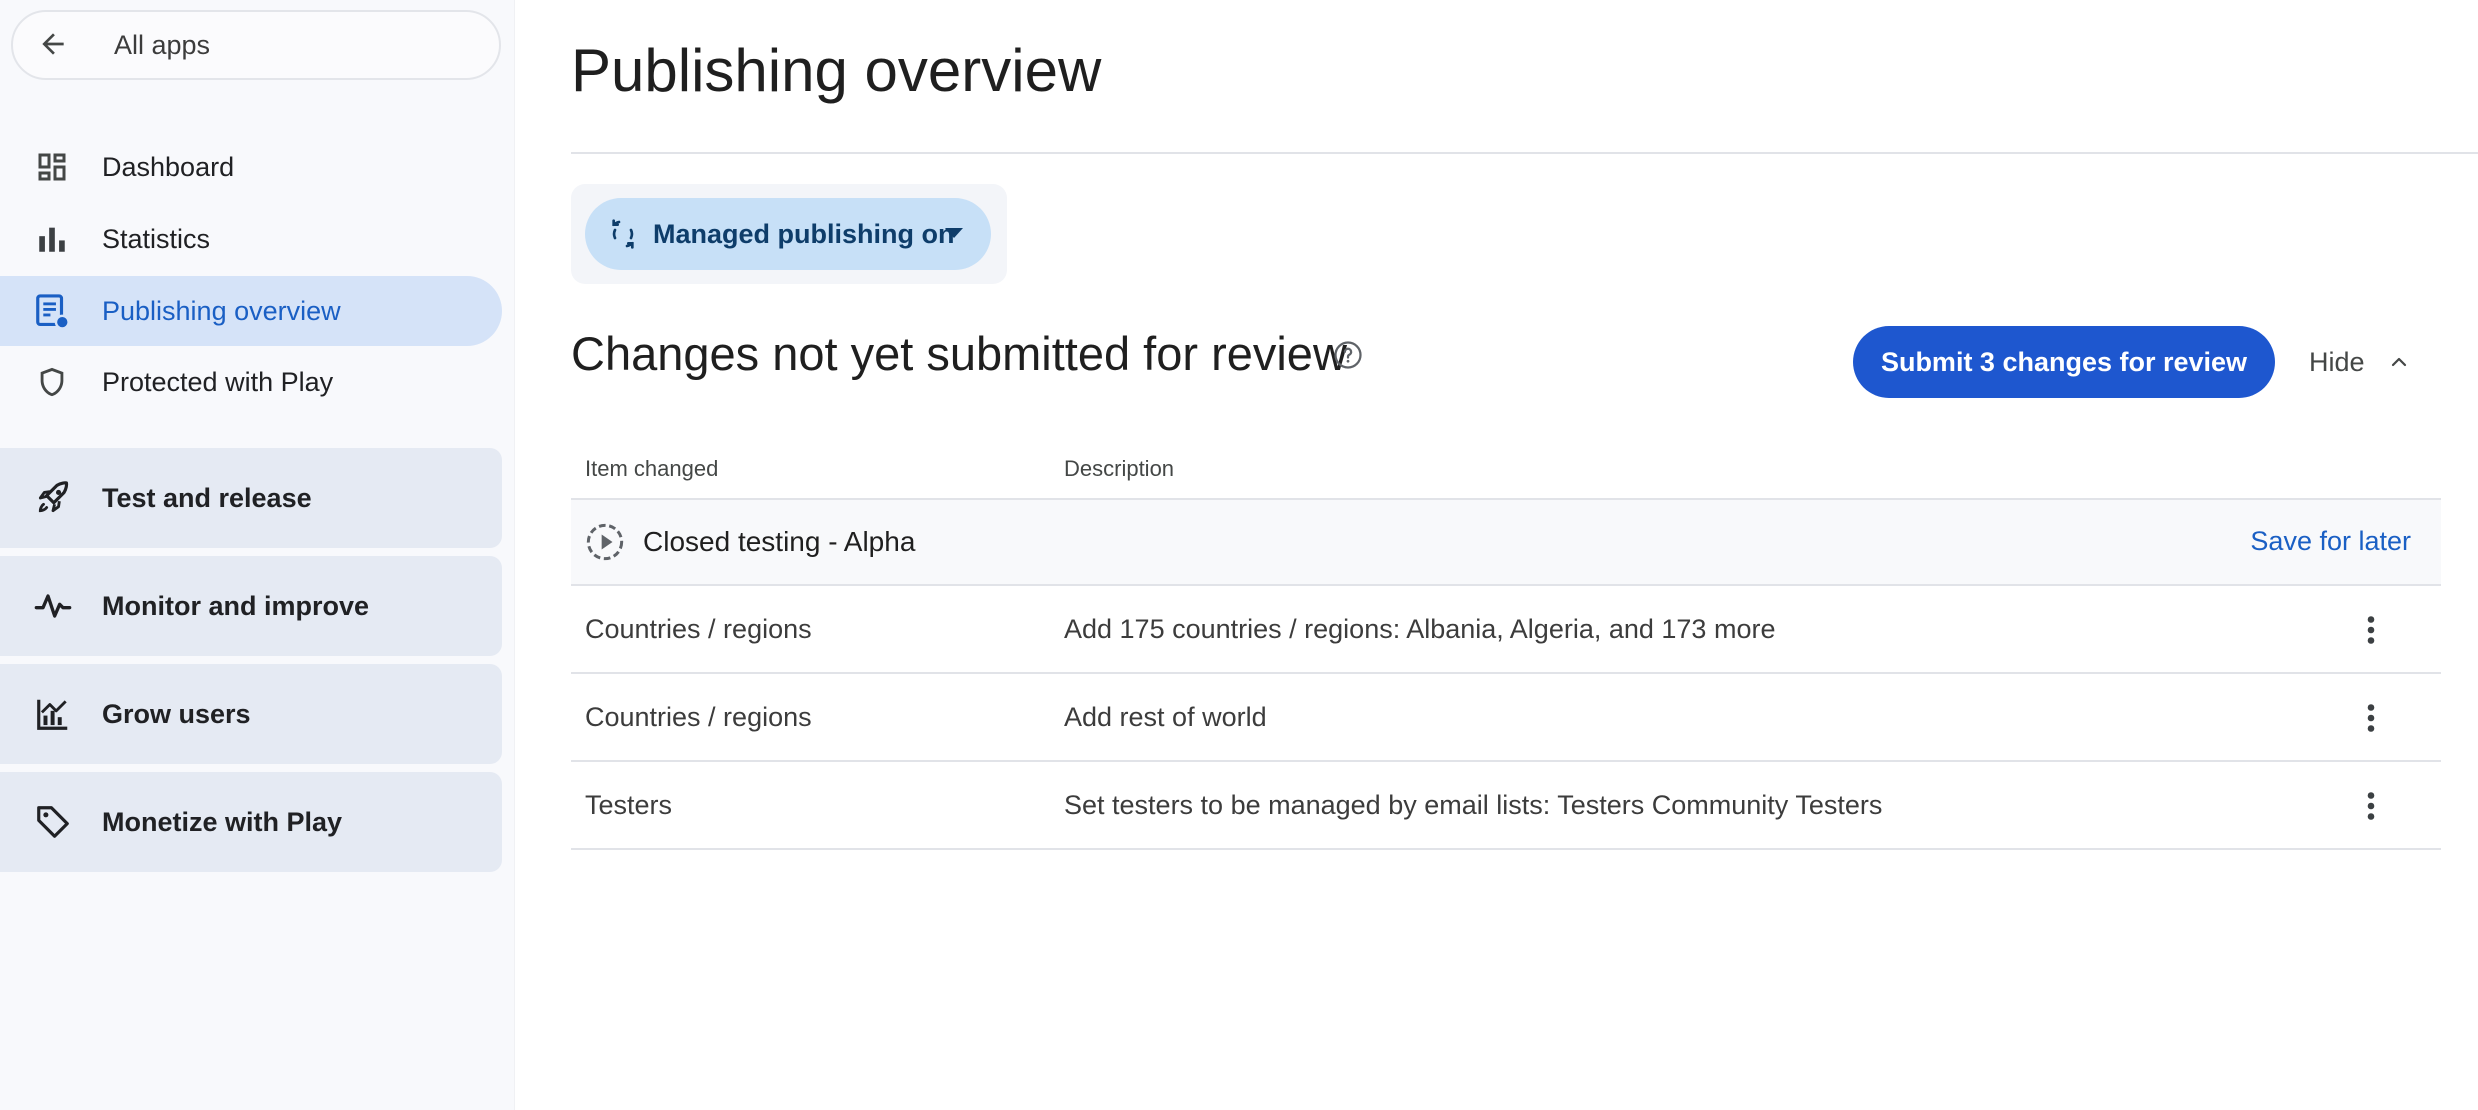 Image resolution: width=2478 pixels, height=1110 pixels. Describe the element at coordinates (1524, 153) in the screenshot. I see `divider` at that location.